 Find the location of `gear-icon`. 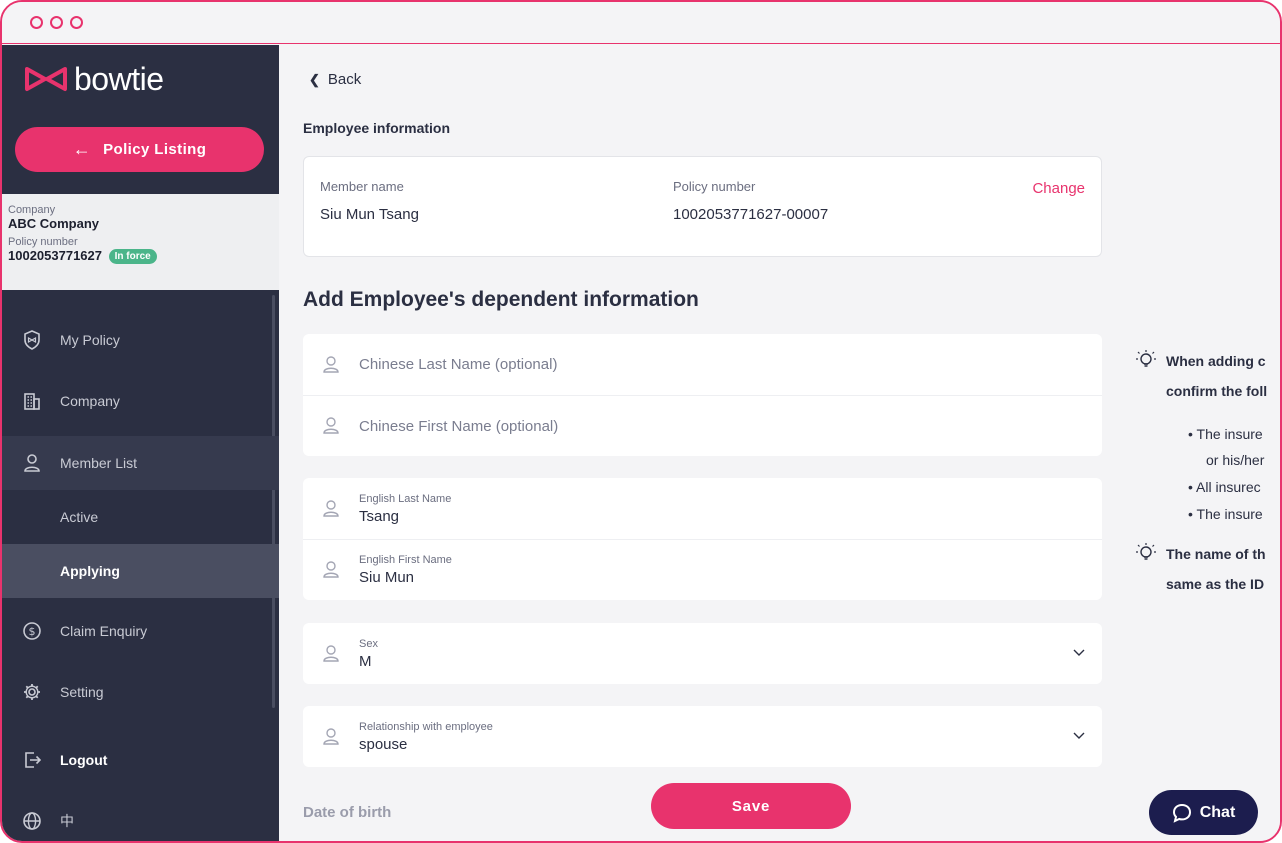

gear-icon is located at coordinates (32, 692).